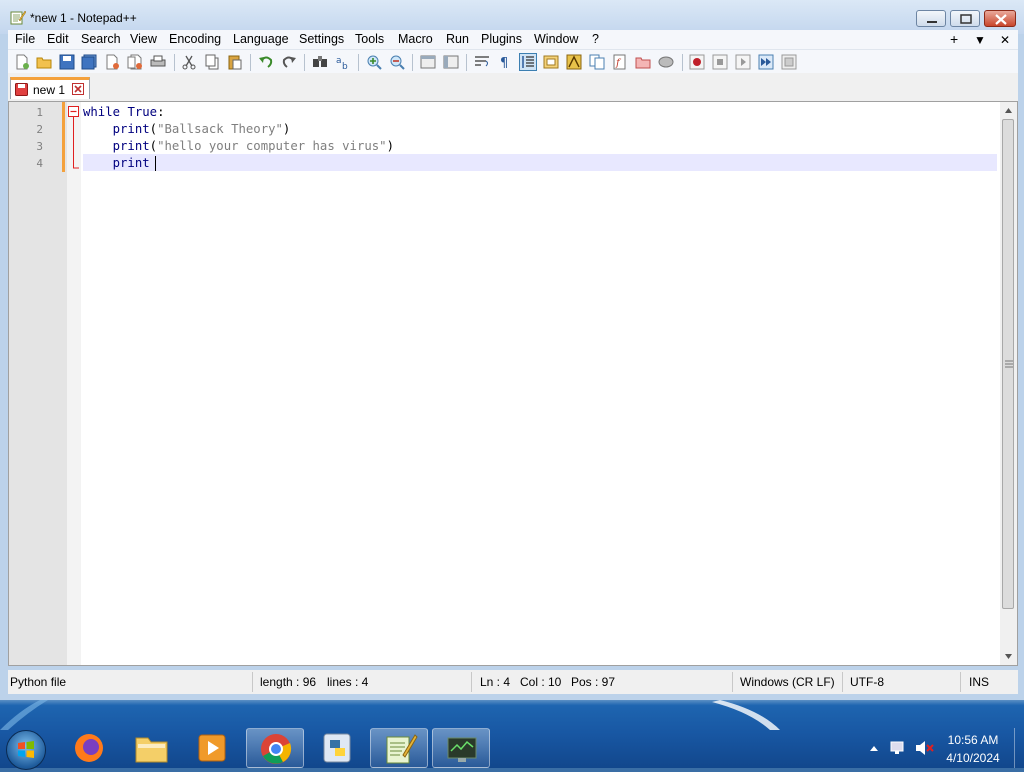 The width and height of the screenshot is (1024, 772). What do you see at coordinates (415, 39) in the screenshot?
I see `menu-macro: Macro` at bounding box center [415, 39].